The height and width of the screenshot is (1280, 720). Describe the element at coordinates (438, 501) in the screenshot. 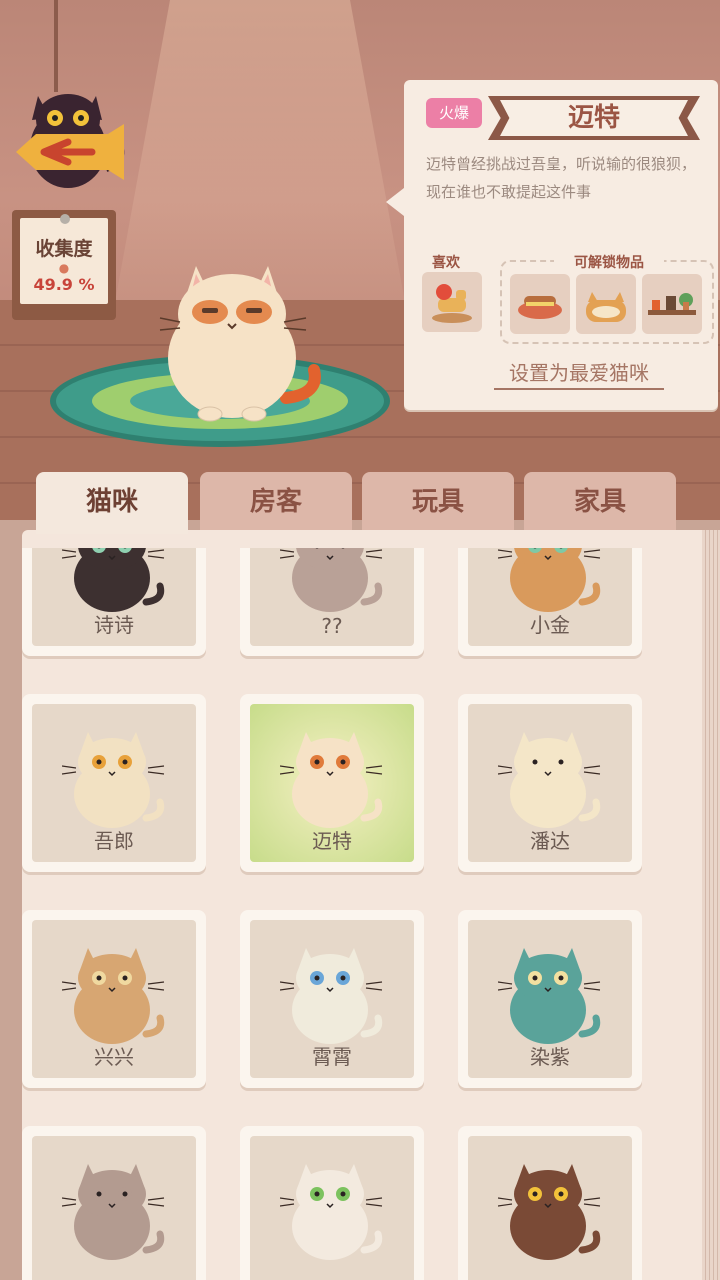

I see `tab-toys: 玩具` at that location.